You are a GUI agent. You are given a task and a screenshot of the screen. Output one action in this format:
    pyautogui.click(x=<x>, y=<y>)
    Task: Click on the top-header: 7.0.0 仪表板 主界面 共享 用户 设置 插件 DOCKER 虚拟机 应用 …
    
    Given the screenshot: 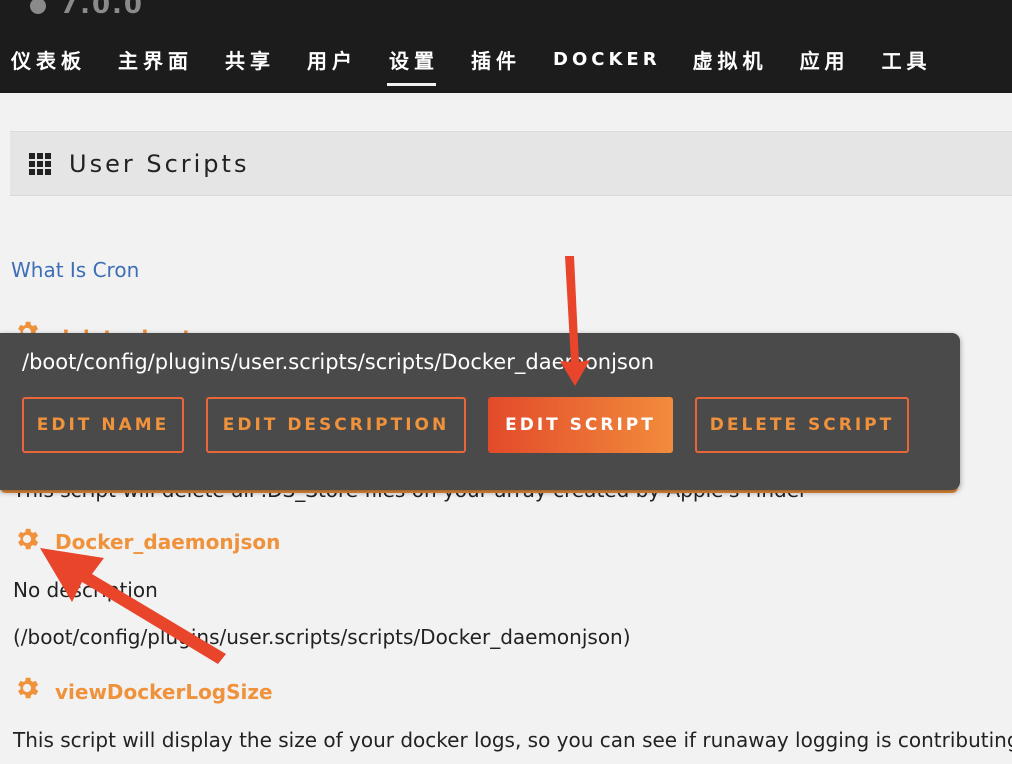 What is the action you would take?
    pyautogui.click(x=506, y=46)
    